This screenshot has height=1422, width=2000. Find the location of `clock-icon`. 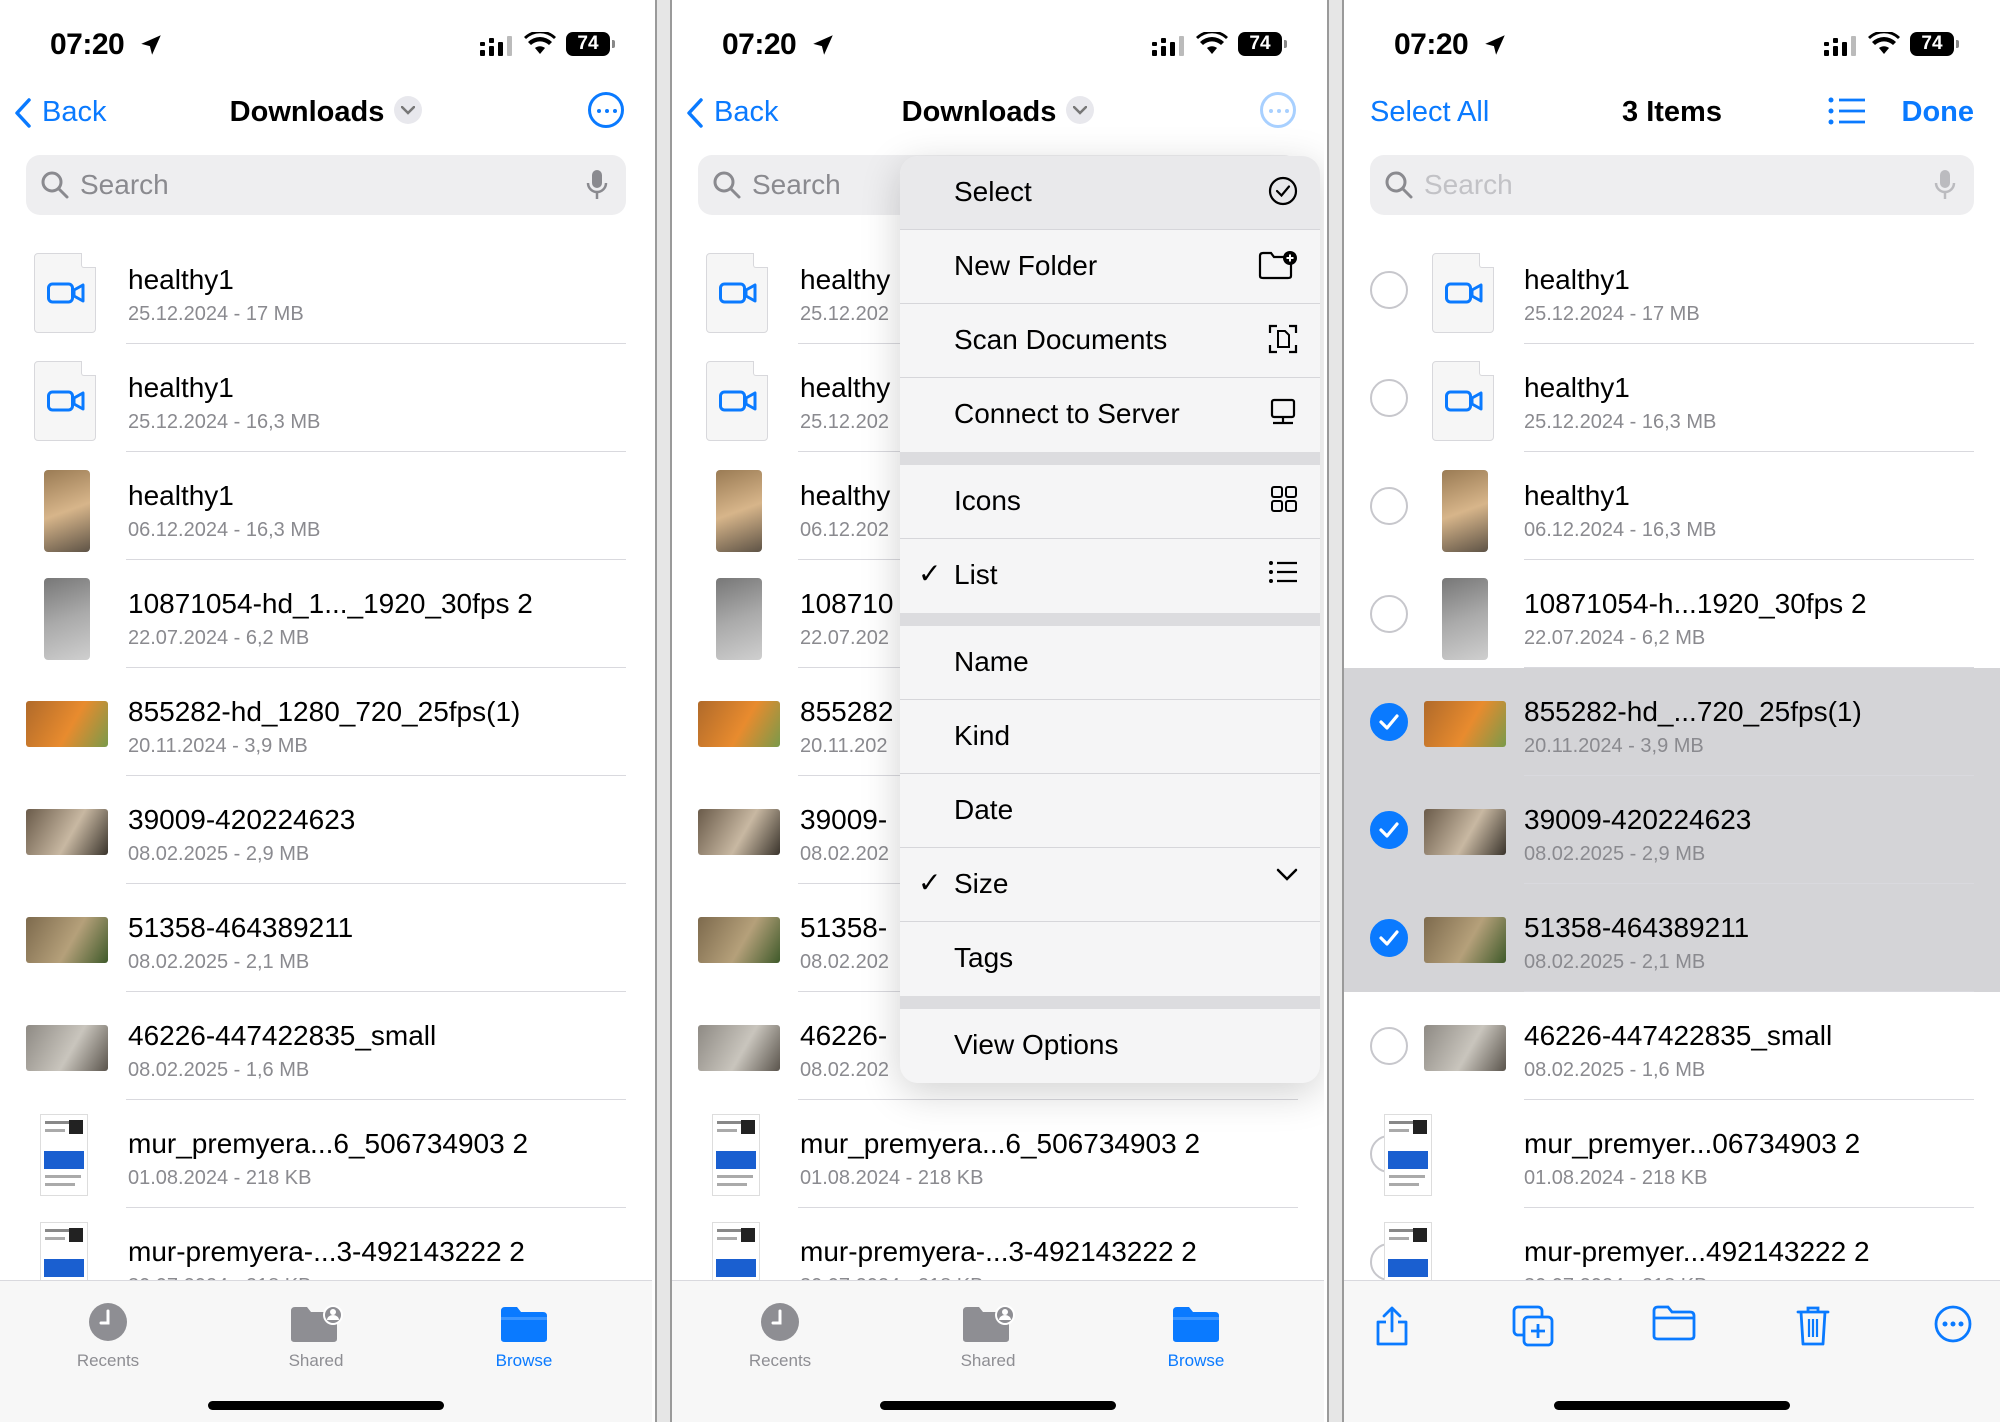

clock-icon is located at coordinates (780, 1322).